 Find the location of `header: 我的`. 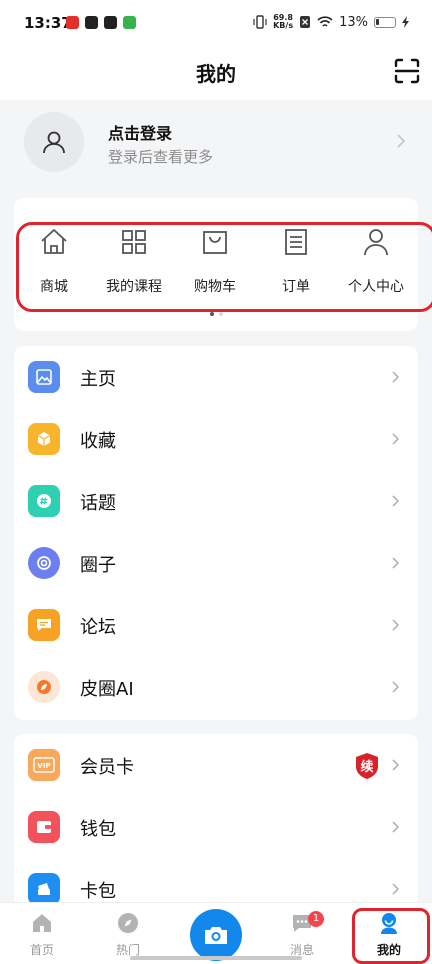

header: 我的 is located at coordinates (216, 74).